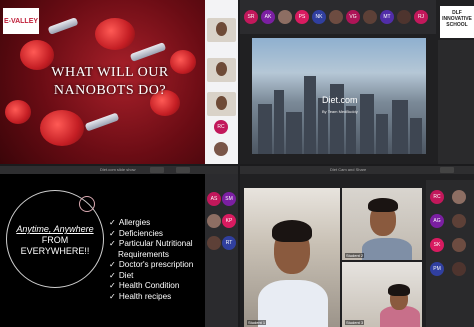  I want to click on participant-strip: RC, so click(221, 82).